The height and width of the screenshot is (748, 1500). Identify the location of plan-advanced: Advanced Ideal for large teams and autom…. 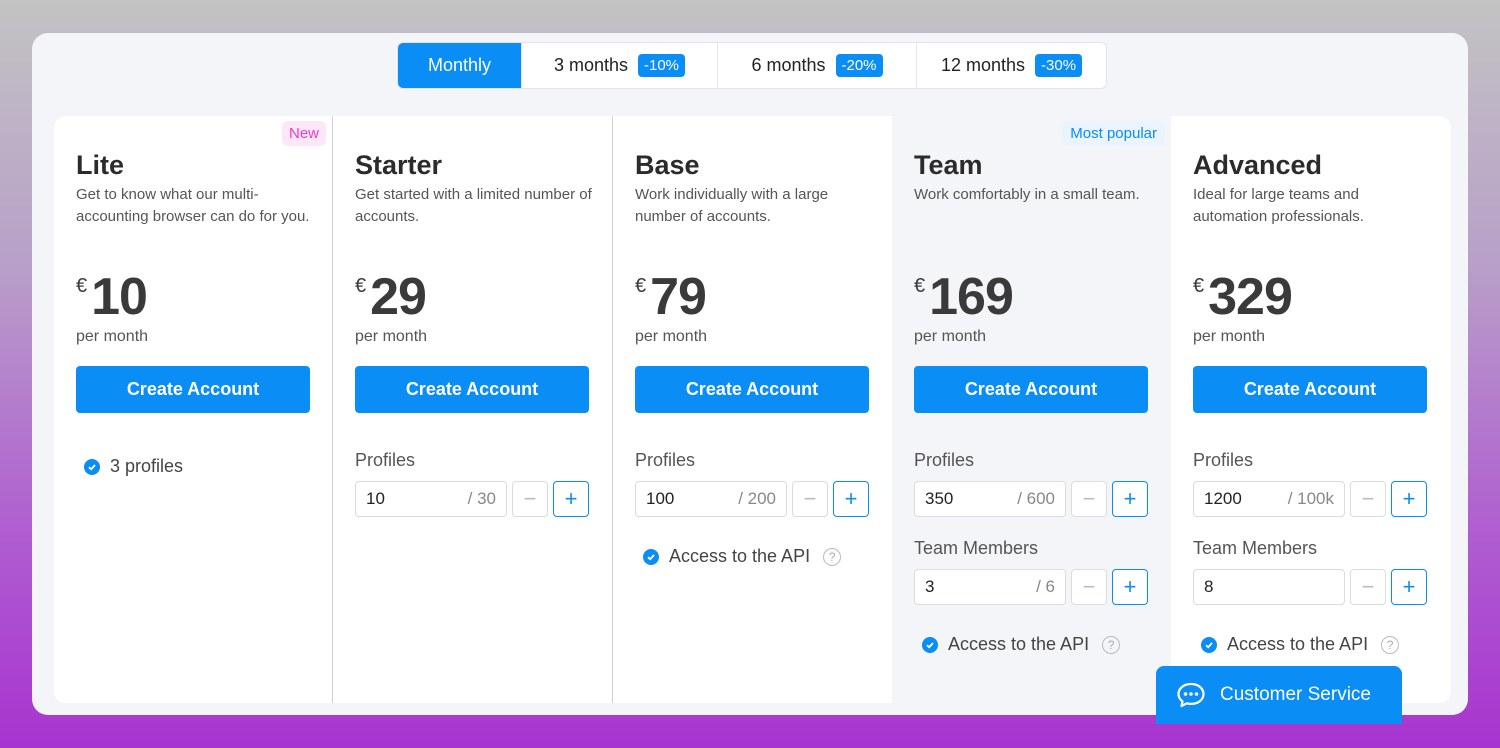
(1311, 409).